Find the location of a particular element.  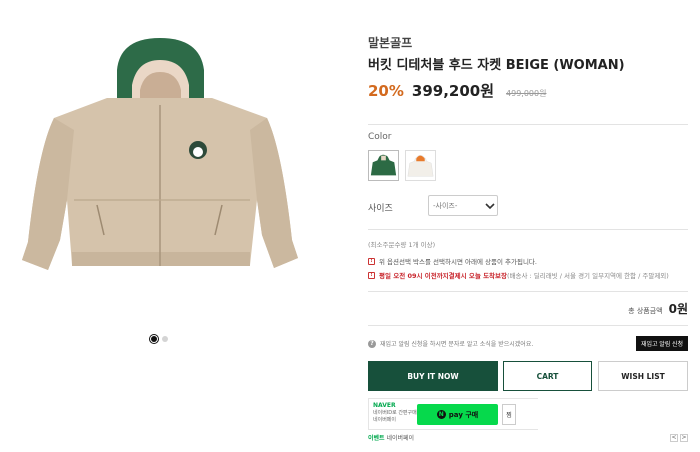

product-title: 버킷 디테처블 후드 자켓 BEIGE (WOMAN) is located at coordinates (496, 65).